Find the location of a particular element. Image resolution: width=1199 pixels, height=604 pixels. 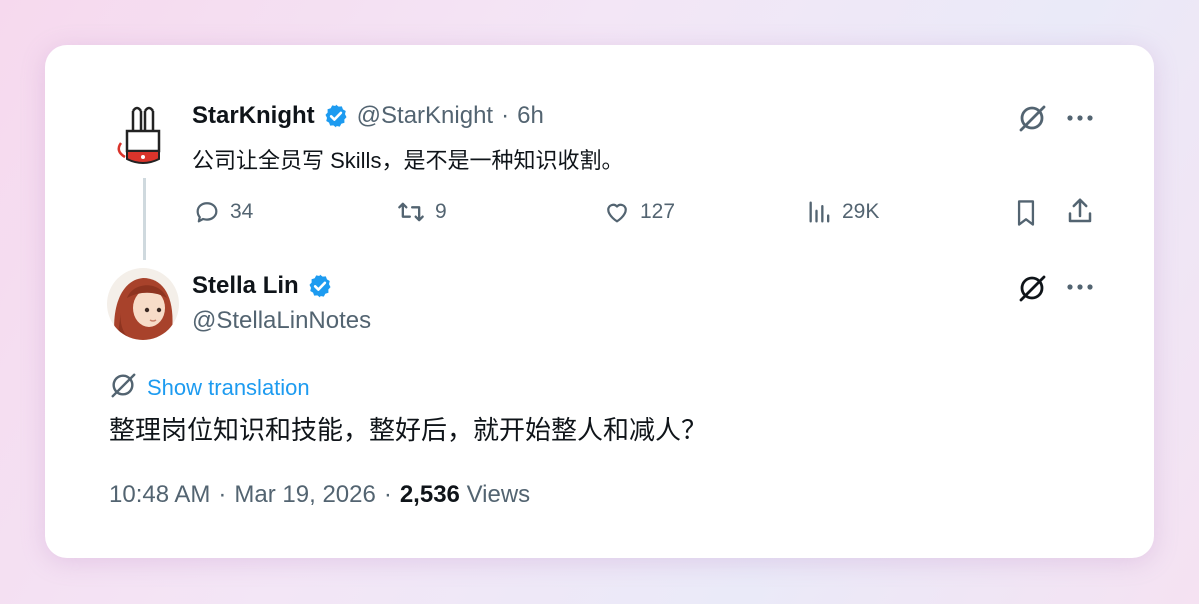

main-tweet-header: Stella Lin is located at coordinates (262, 286).